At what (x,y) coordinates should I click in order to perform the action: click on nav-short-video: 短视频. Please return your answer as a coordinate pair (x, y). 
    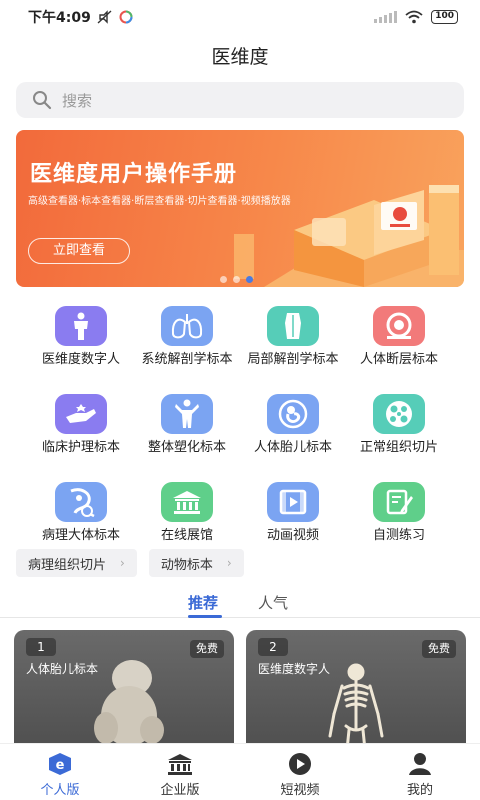
    Looking at the image, I should click on (300, 772).